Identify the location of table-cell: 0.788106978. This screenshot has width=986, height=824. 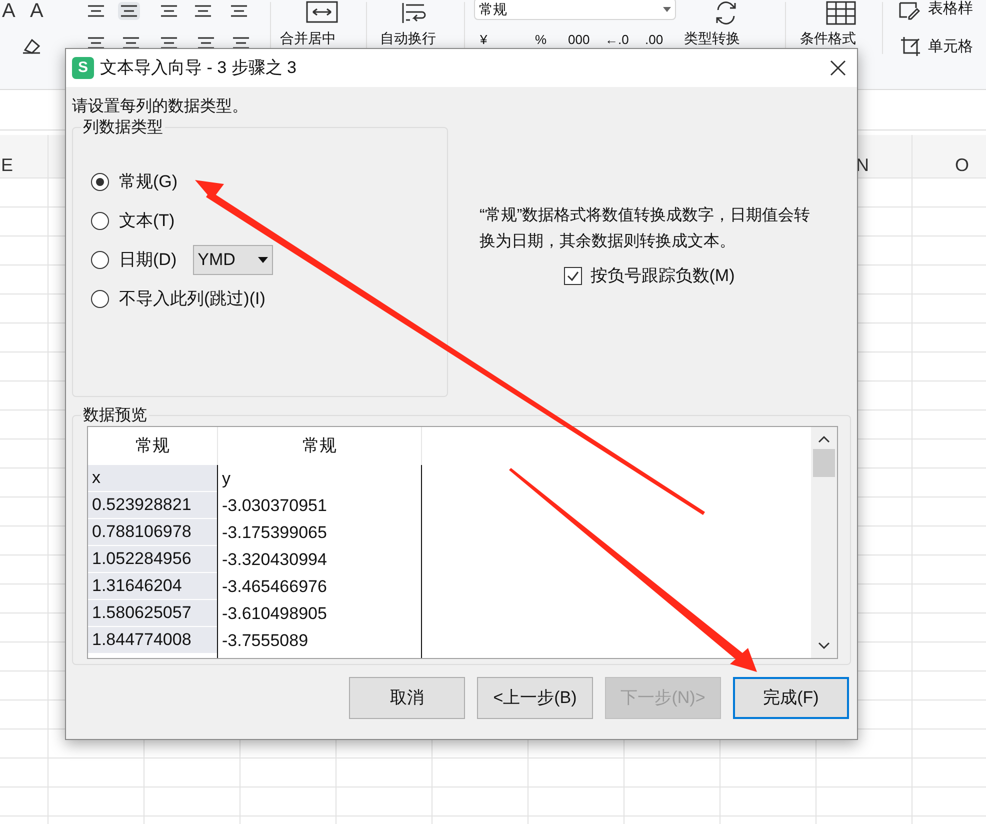
(152, 532).